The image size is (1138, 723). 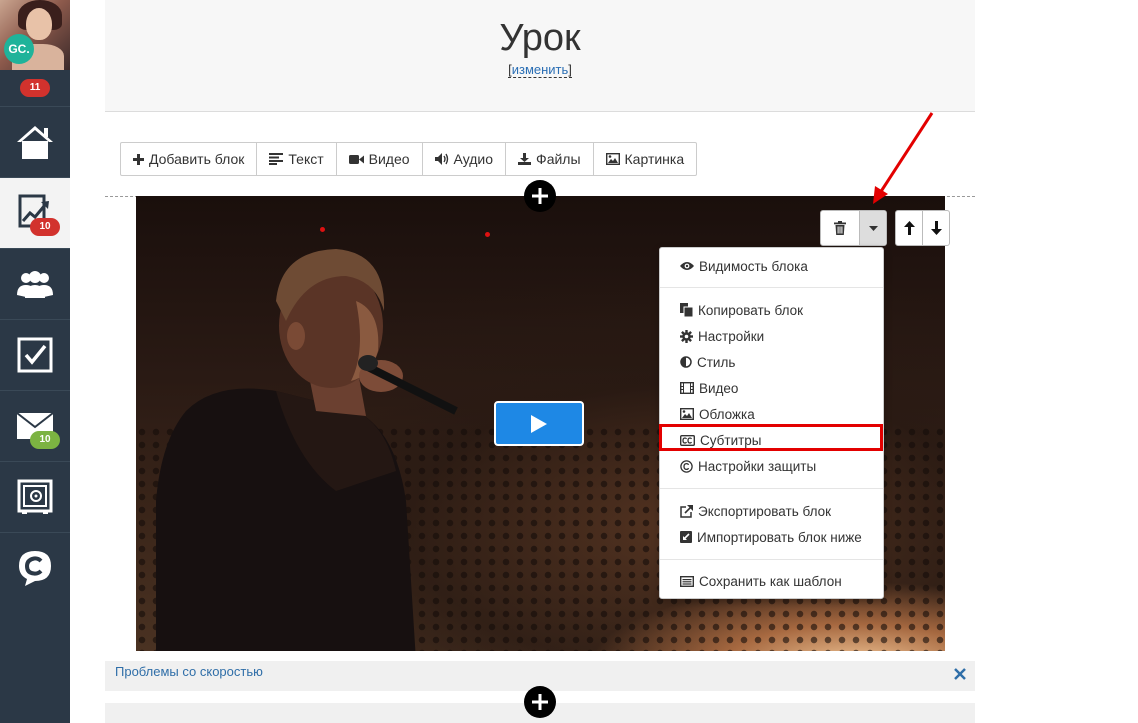 I want to click on avatar: GC., so click(x=35, y=35).